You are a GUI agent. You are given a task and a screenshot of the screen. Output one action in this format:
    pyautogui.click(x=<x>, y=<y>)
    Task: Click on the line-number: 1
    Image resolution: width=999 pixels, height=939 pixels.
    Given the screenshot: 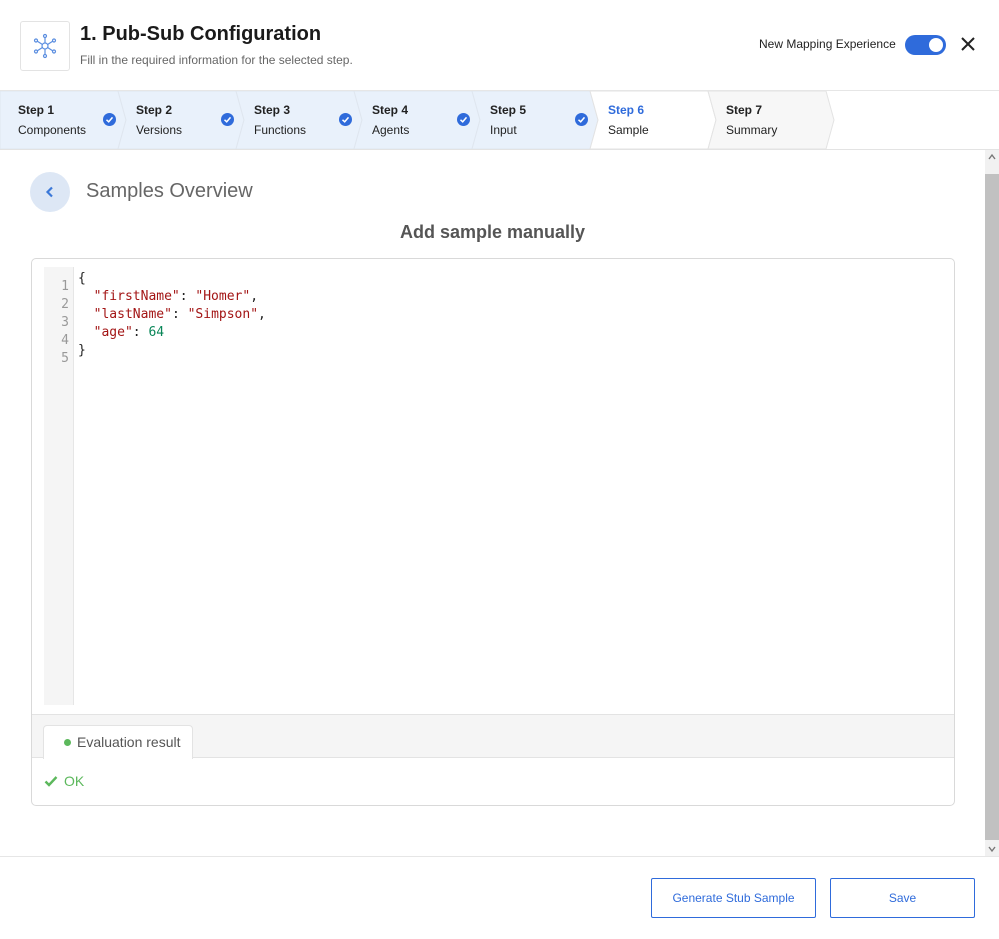 What is the action you would take?
    pyautogui.click(x=65, y=286)
    